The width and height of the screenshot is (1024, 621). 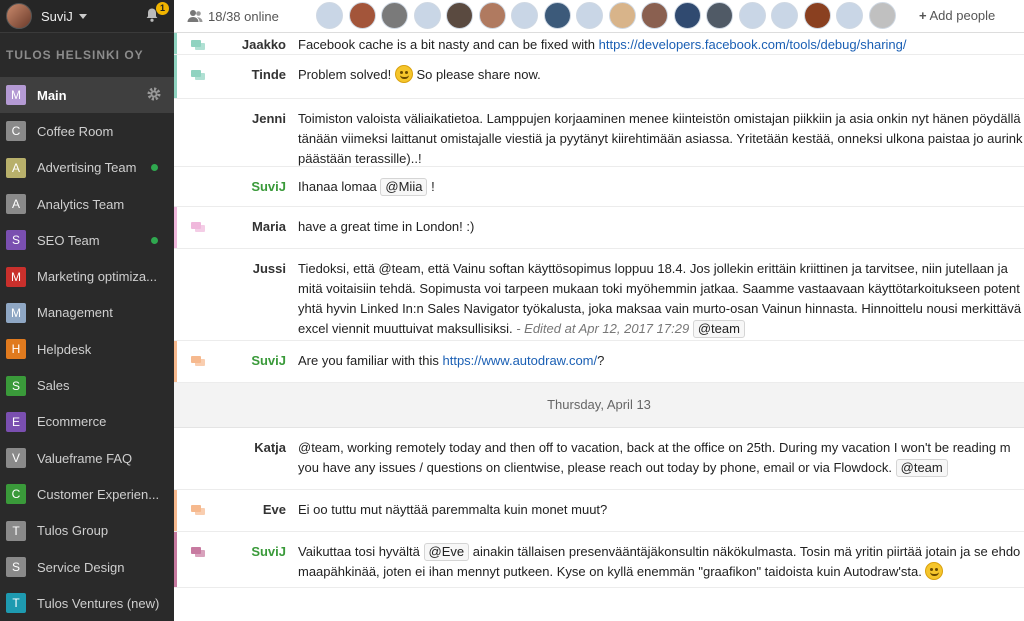 What do you see at coordinates (75, 131) in the screenshot?
I see `flow-label: Coffee Room` at bounding box center [75, 131].